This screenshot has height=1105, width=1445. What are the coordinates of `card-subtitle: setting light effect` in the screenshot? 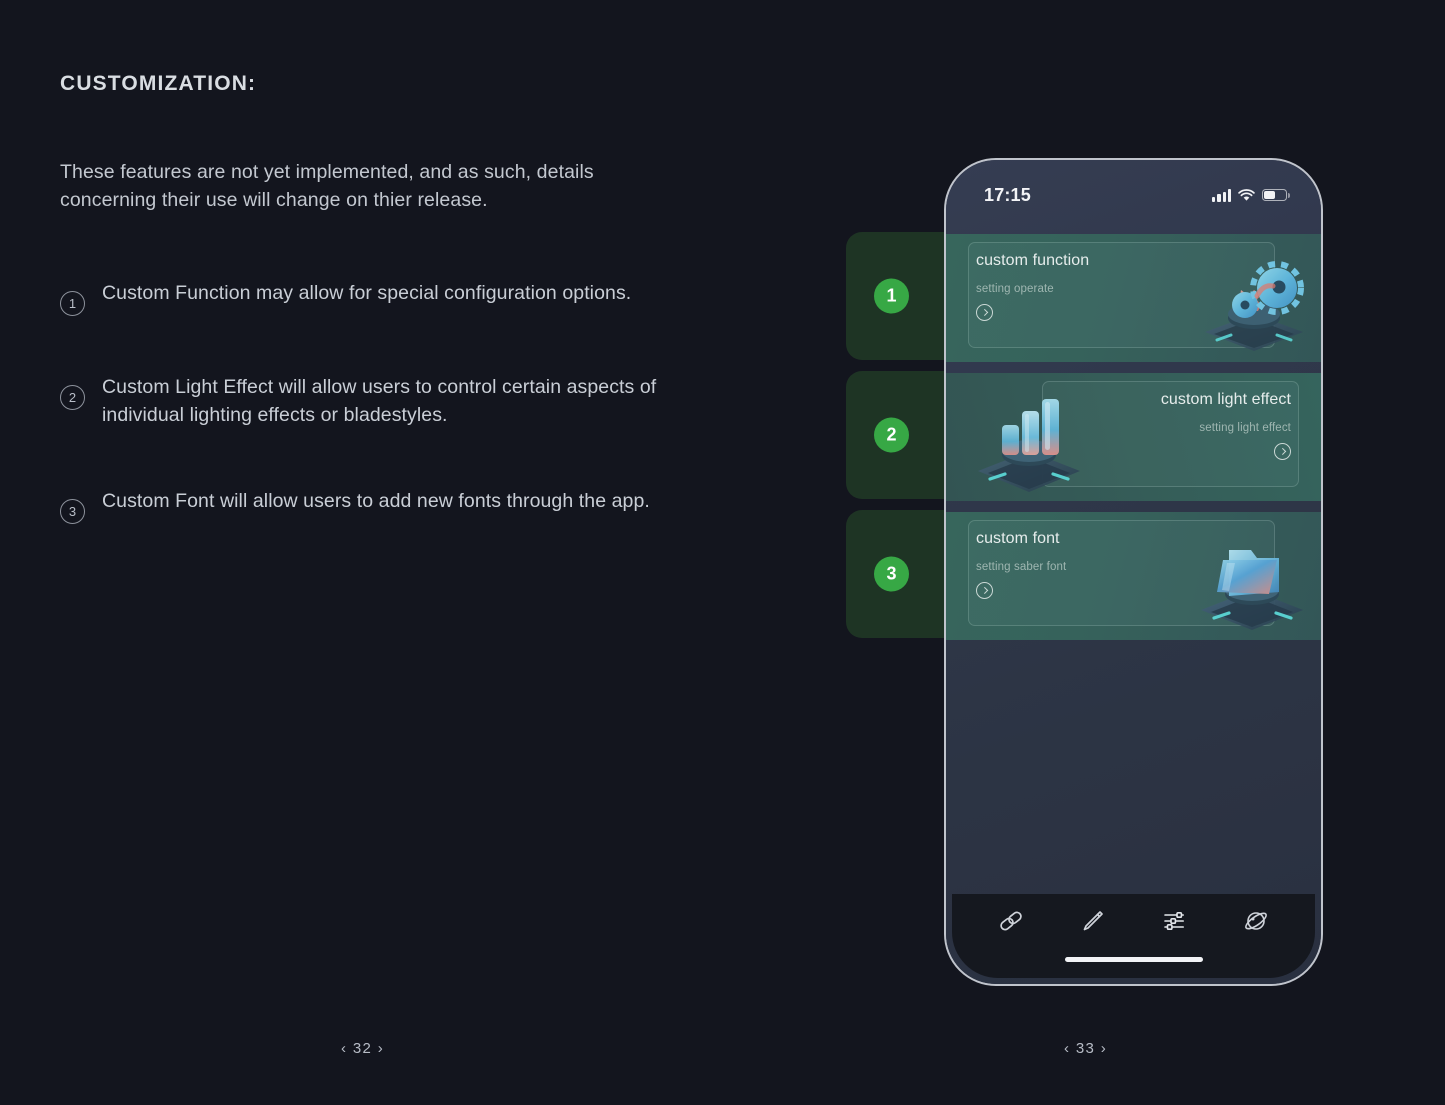 It's located at (1245, 428).